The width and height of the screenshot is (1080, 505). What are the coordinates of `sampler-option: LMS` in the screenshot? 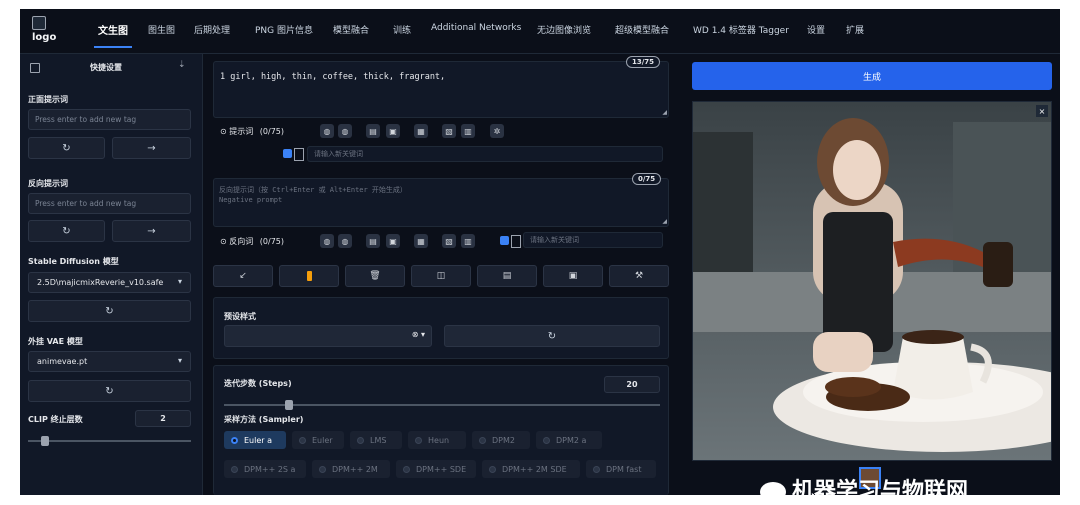 It's located at (376, 440).